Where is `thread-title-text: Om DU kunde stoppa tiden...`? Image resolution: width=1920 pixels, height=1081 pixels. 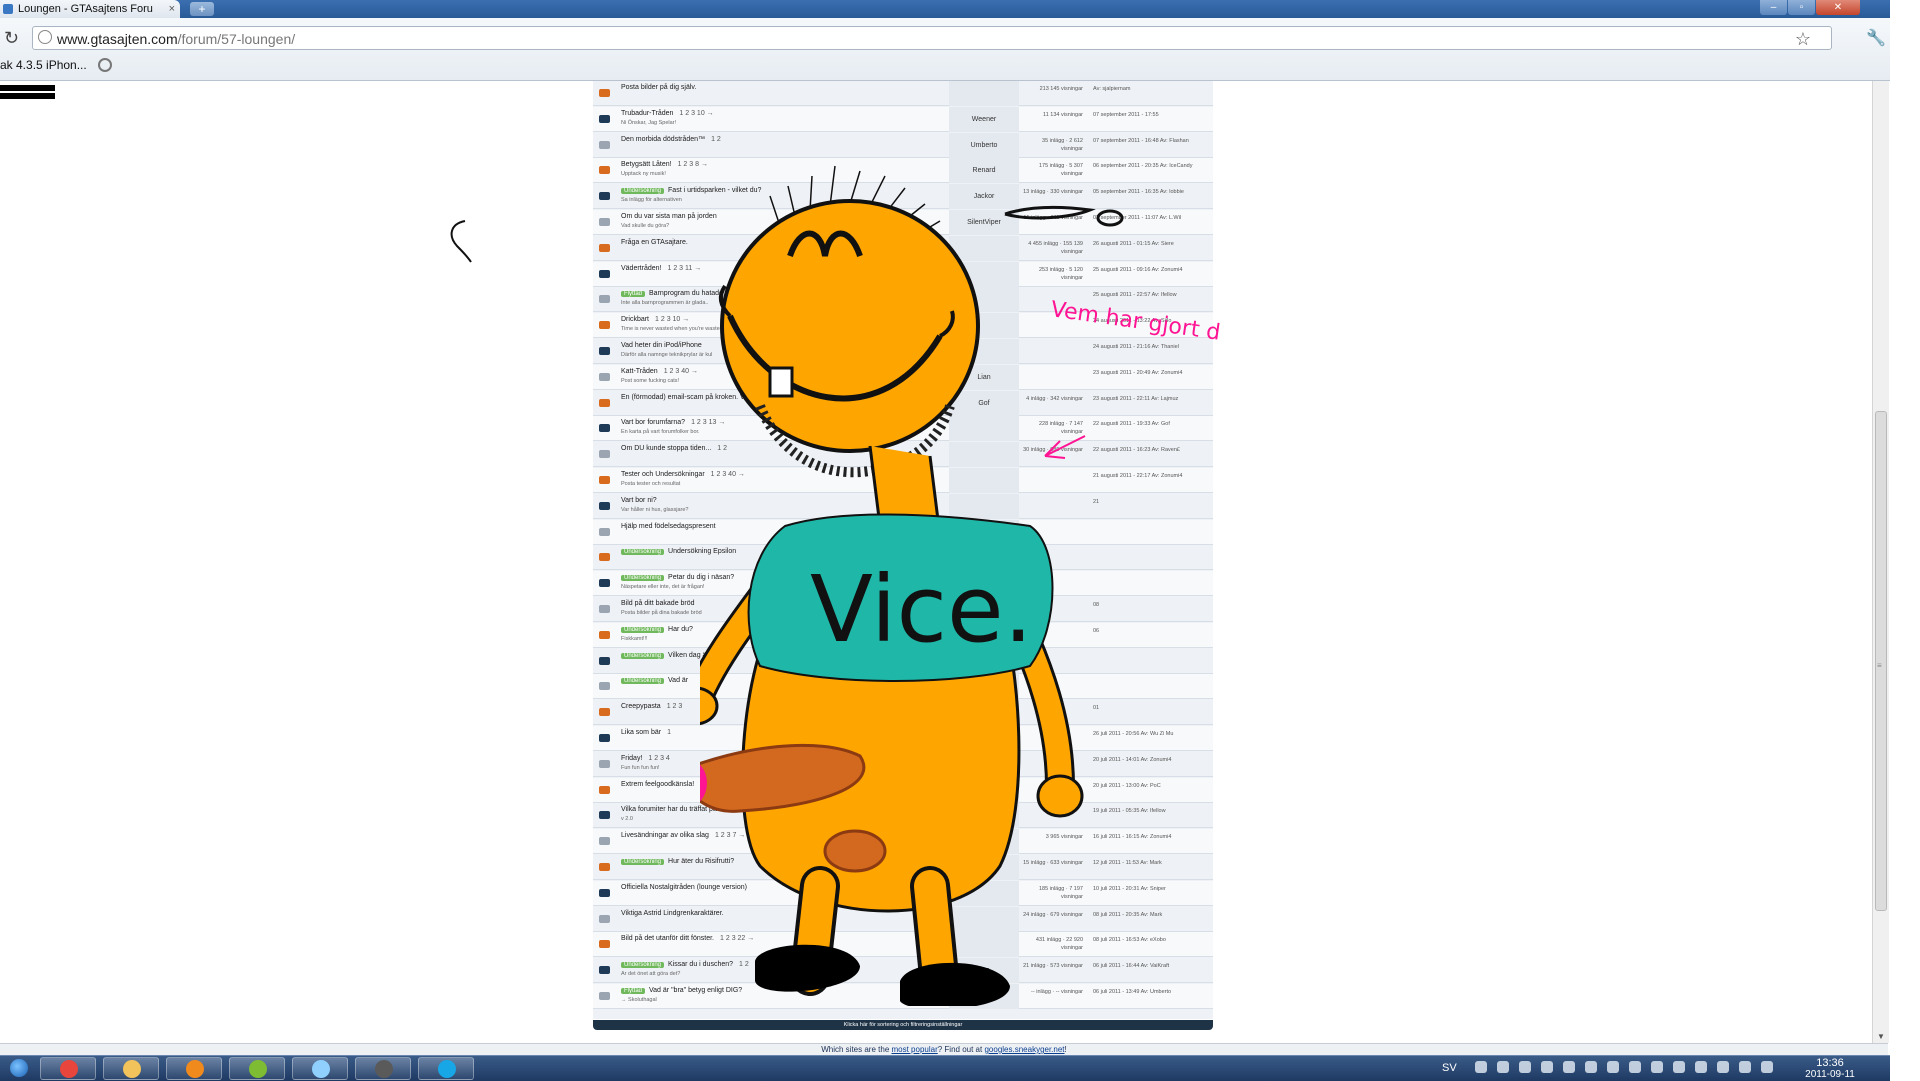
thread-title-text: Om DU kunde stoppa tiden... is located at coordinates (666, 448).